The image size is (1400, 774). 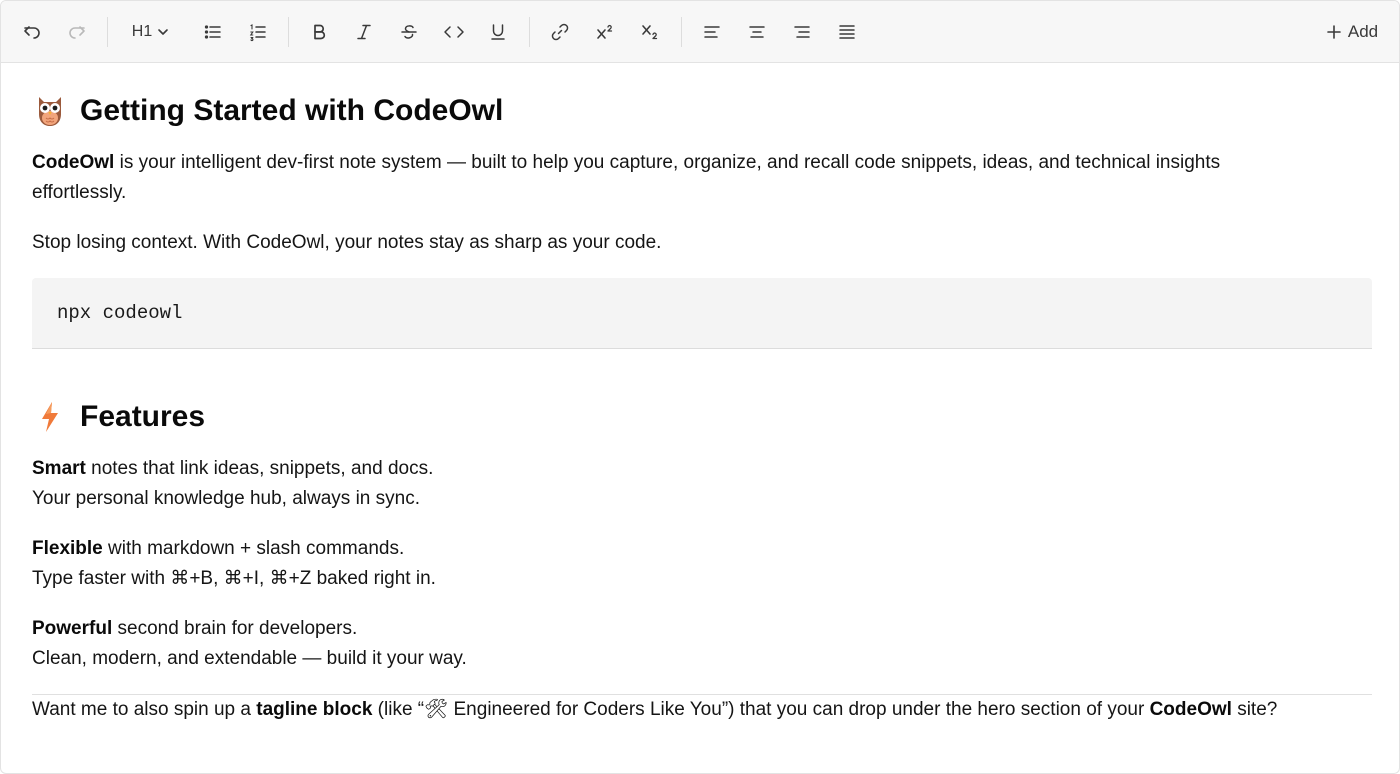 What do you see at coordinates (50, 417) in the screenshot?
I see `lightning-icon` at bounding box center [50, 417].